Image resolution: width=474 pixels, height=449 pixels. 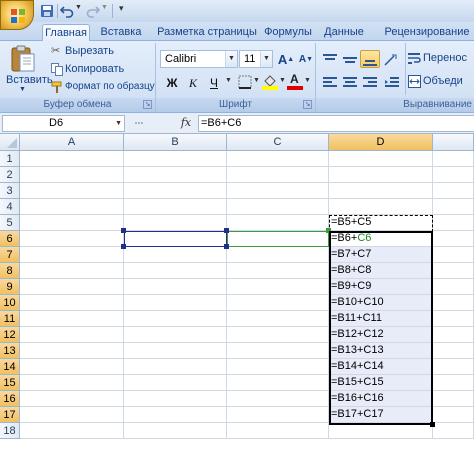 I want to click on indent-button, so click(x=392, y=82).